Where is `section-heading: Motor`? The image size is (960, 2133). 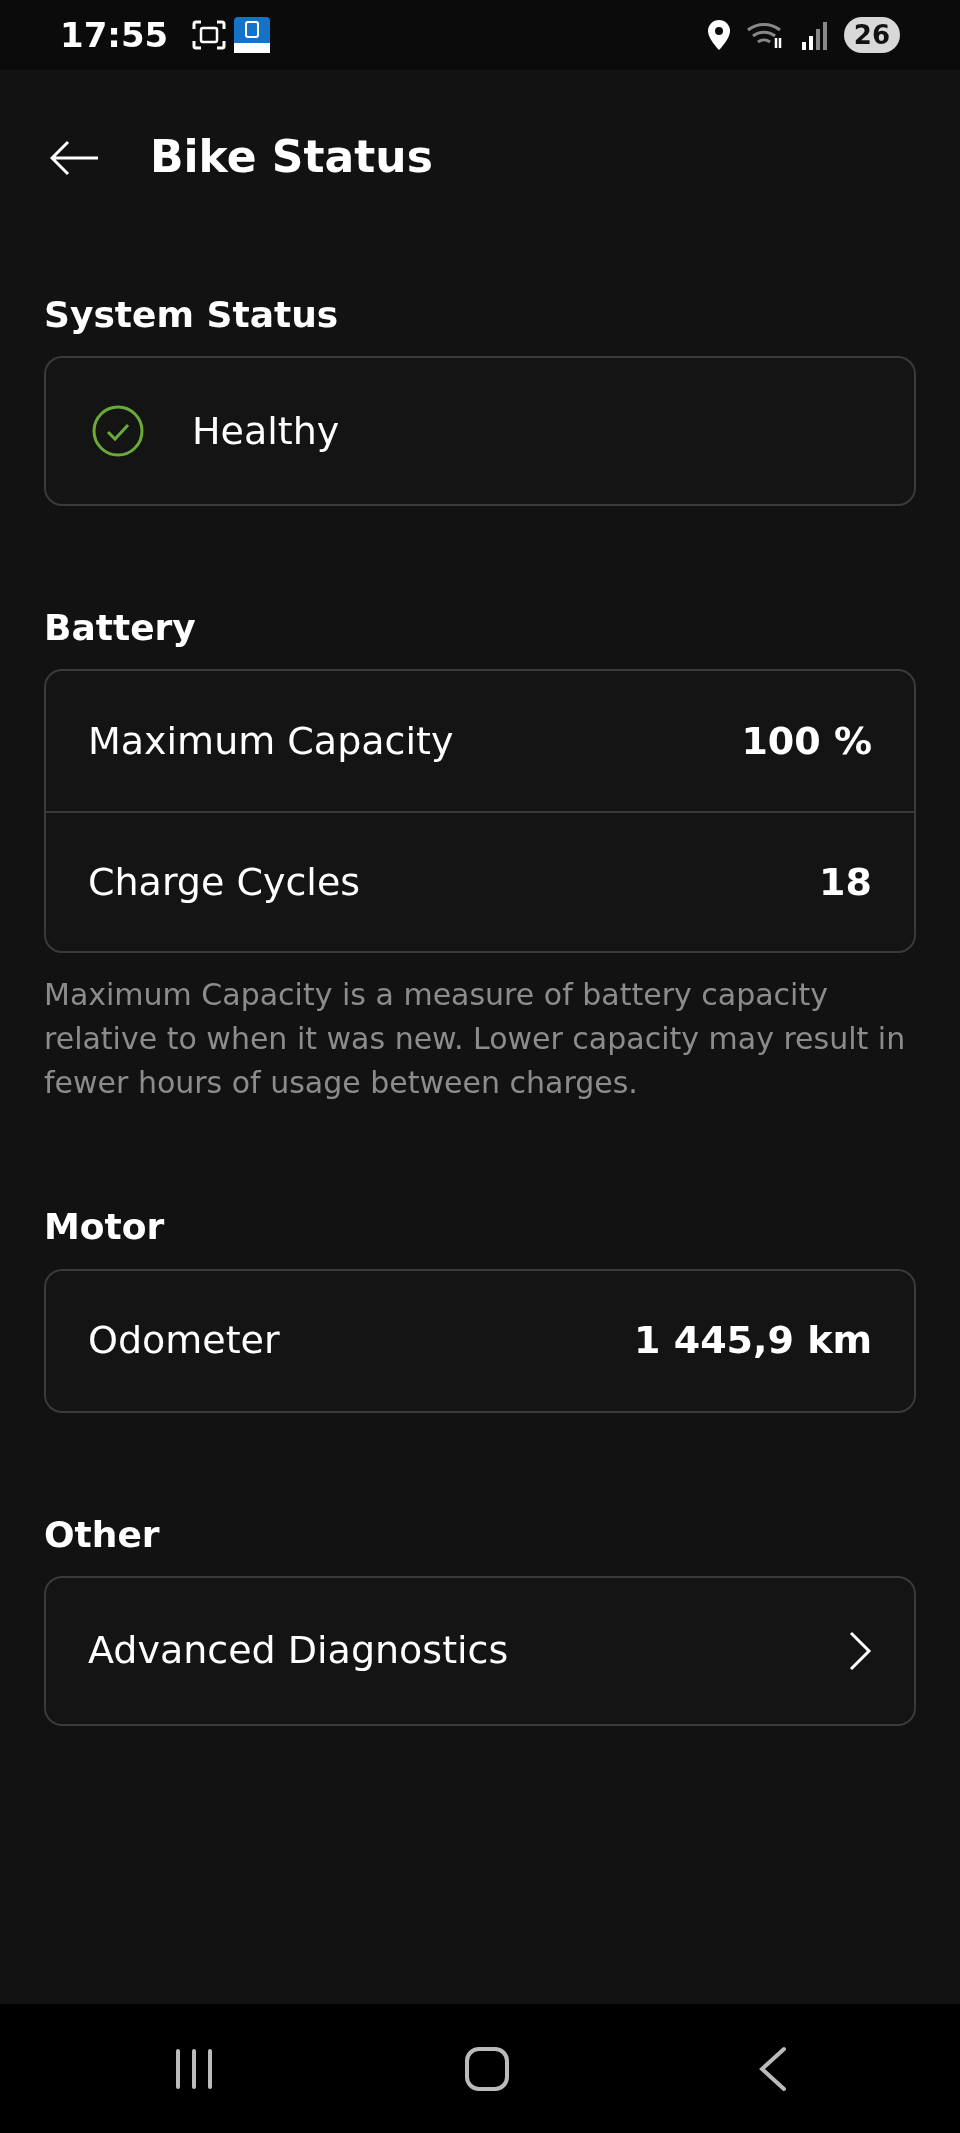
section-heading: Motor is located at coordinates (105, 1227).